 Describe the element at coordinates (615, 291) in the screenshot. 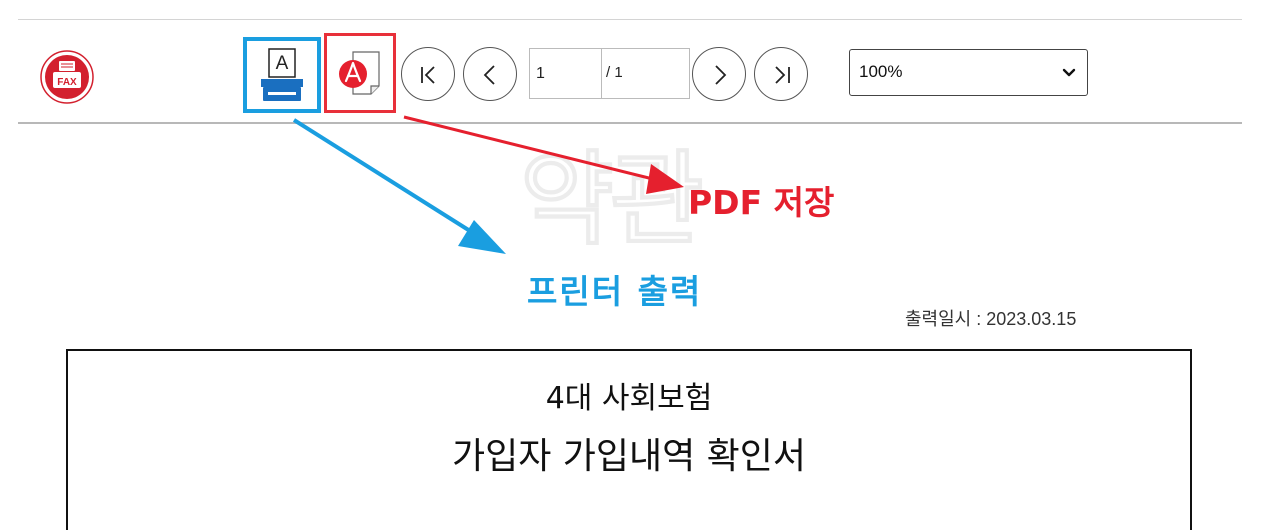

I see `print-output-annotation: 프린터 출력` at that location.